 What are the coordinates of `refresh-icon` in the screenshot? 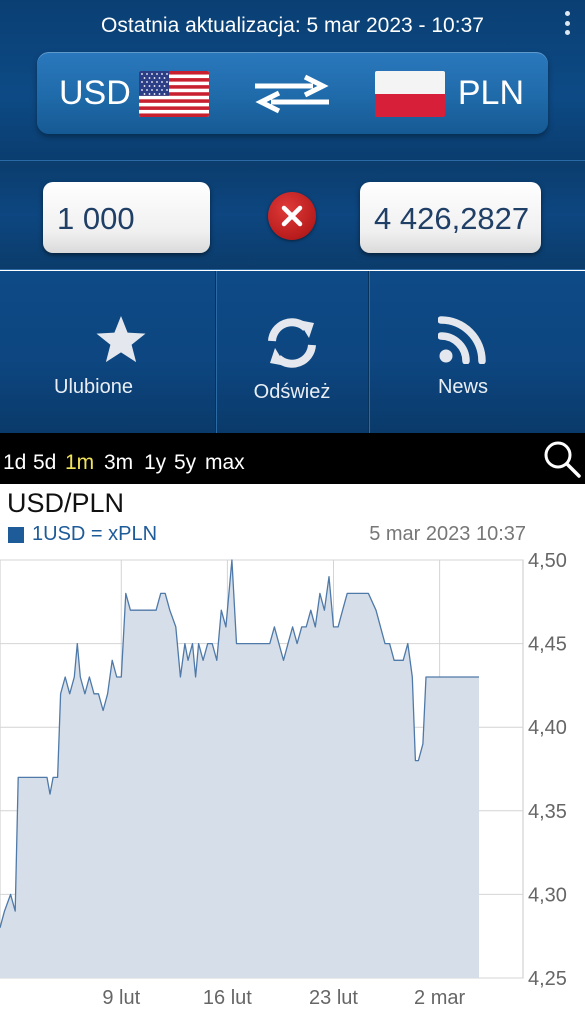 It's located at (292, 343).